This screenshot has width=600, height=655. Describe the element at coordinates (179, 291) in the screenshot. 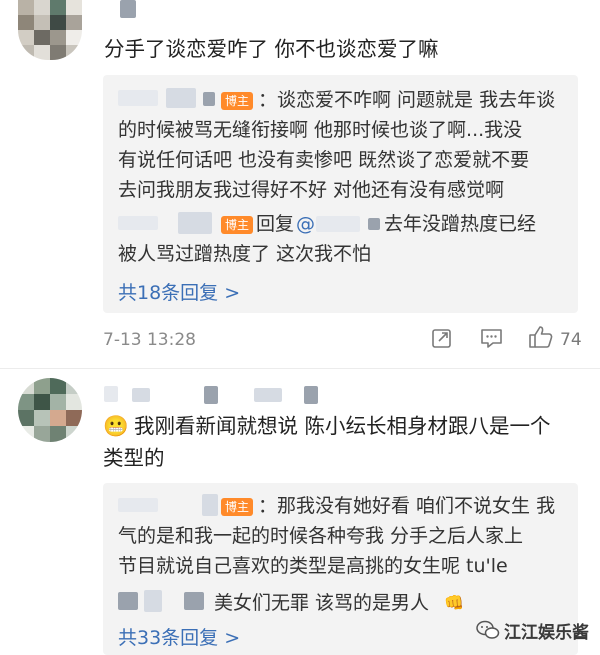

I see `more-replies-link: 共18条回复 >` at that location.